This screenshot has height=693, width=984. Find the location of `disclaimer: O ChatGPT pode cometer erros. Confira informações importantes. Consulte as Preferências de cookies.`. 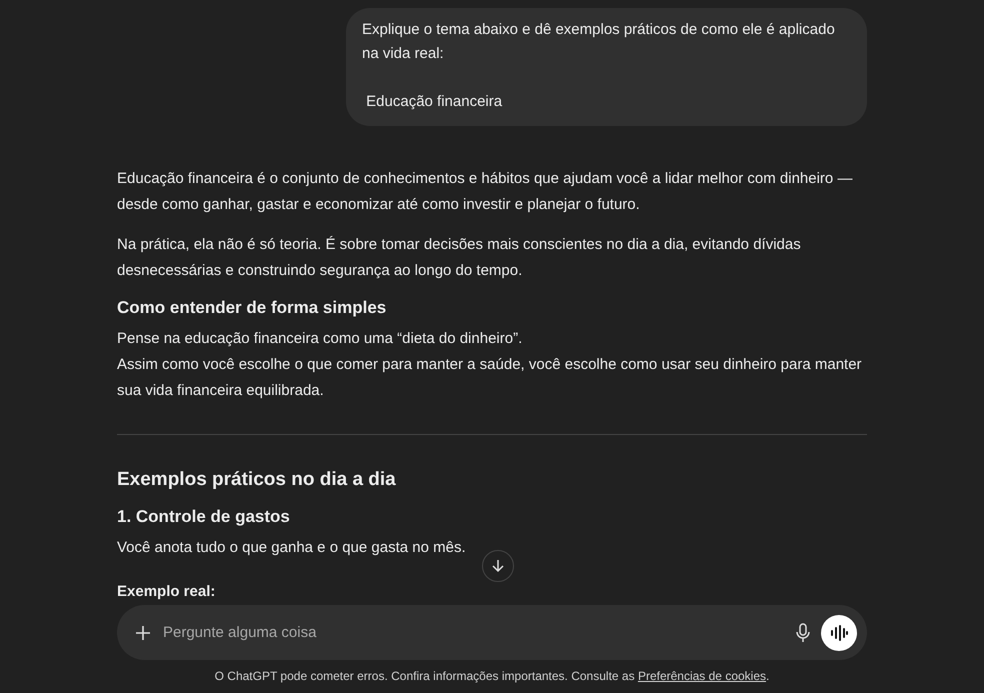

disclaimer: O ChatGPT pode cometer erros. Confira informações importantes. Consulte as Preferências de cookies. is located at coordinates (492, 676).